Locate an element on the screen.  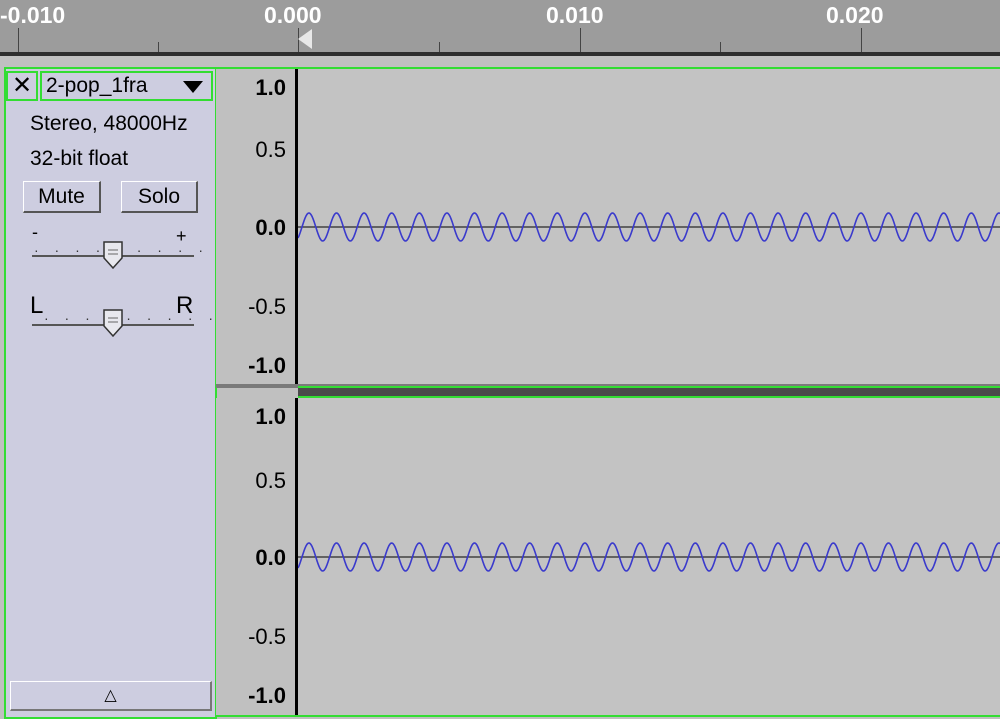
track-selection-border-bottom is located at coordinates (608, 716).